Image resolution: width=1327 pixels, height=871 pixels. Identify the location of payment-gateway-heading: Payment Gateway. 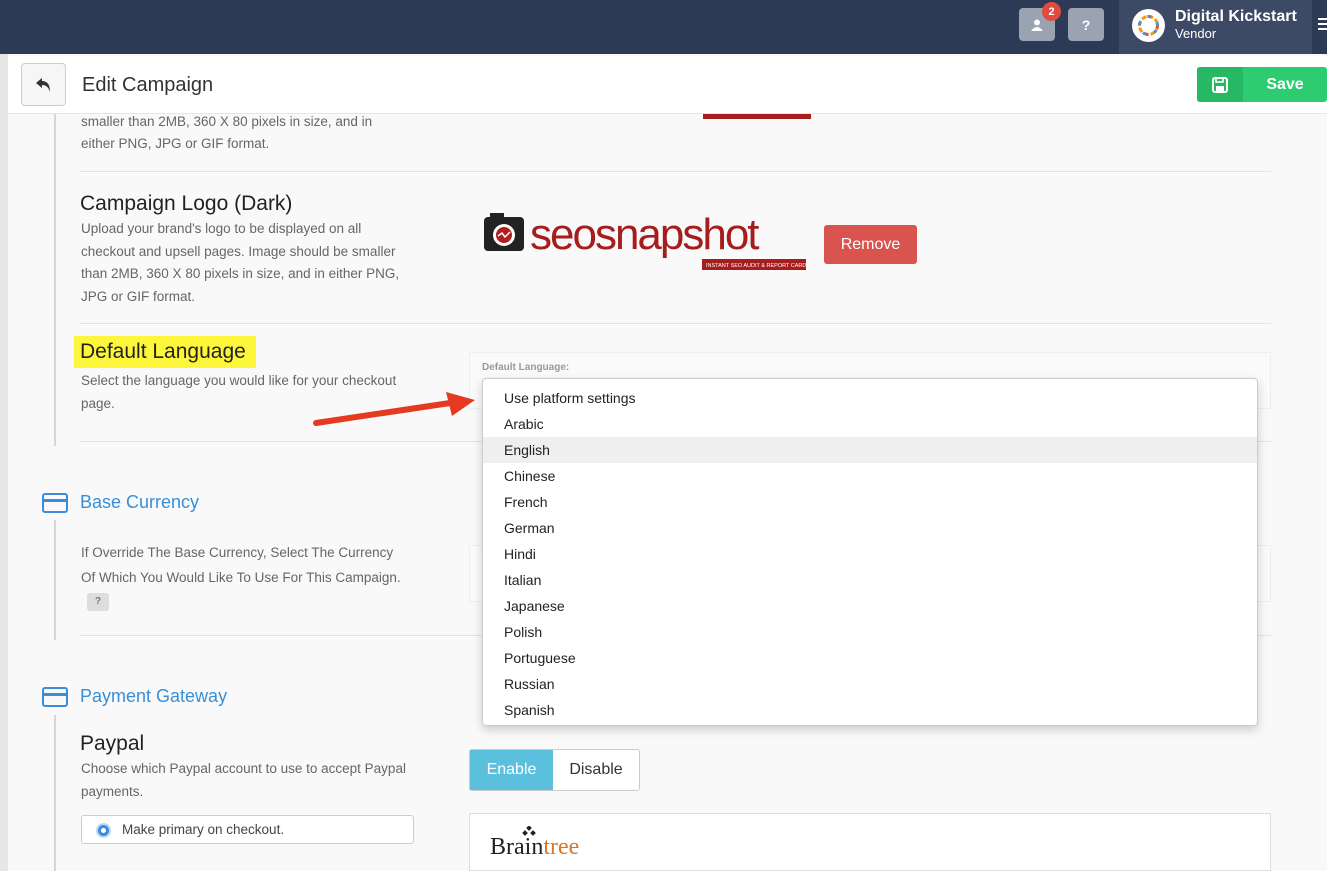
(154, 696).